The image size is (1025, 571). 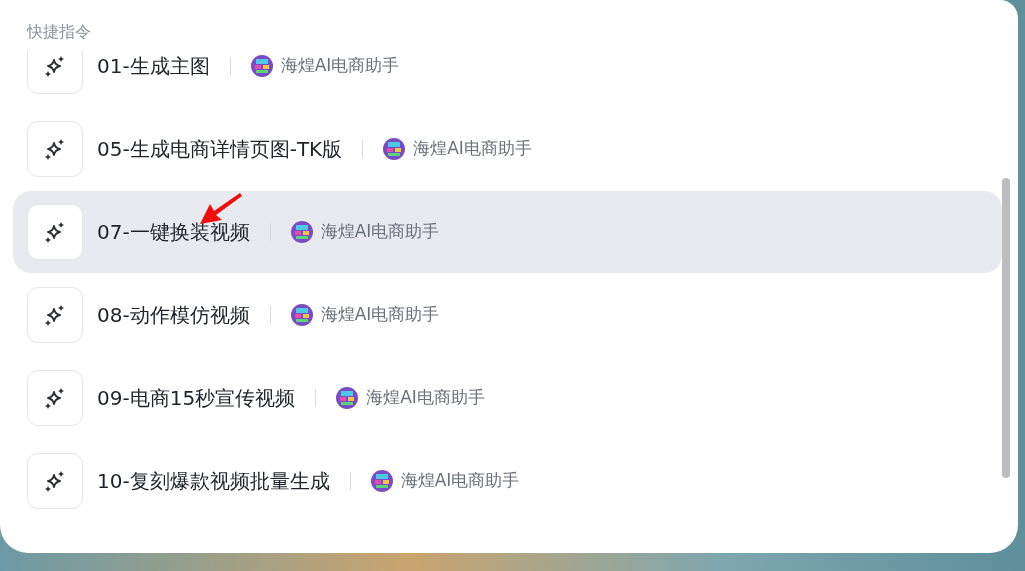 What do you see at coordinates (153, 66) in the screenshot?
I see `shortcut-title: 01-生成主图` at bounding box center [153, 66].